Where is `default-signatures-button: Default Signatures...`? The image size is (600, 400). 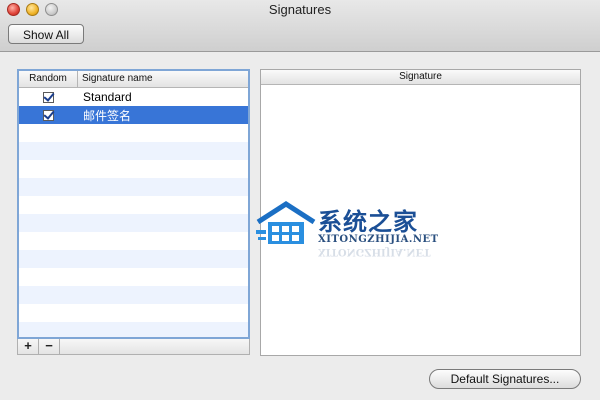 default-signatures-button: Default Signatures... is located at coordinates (505, 379).